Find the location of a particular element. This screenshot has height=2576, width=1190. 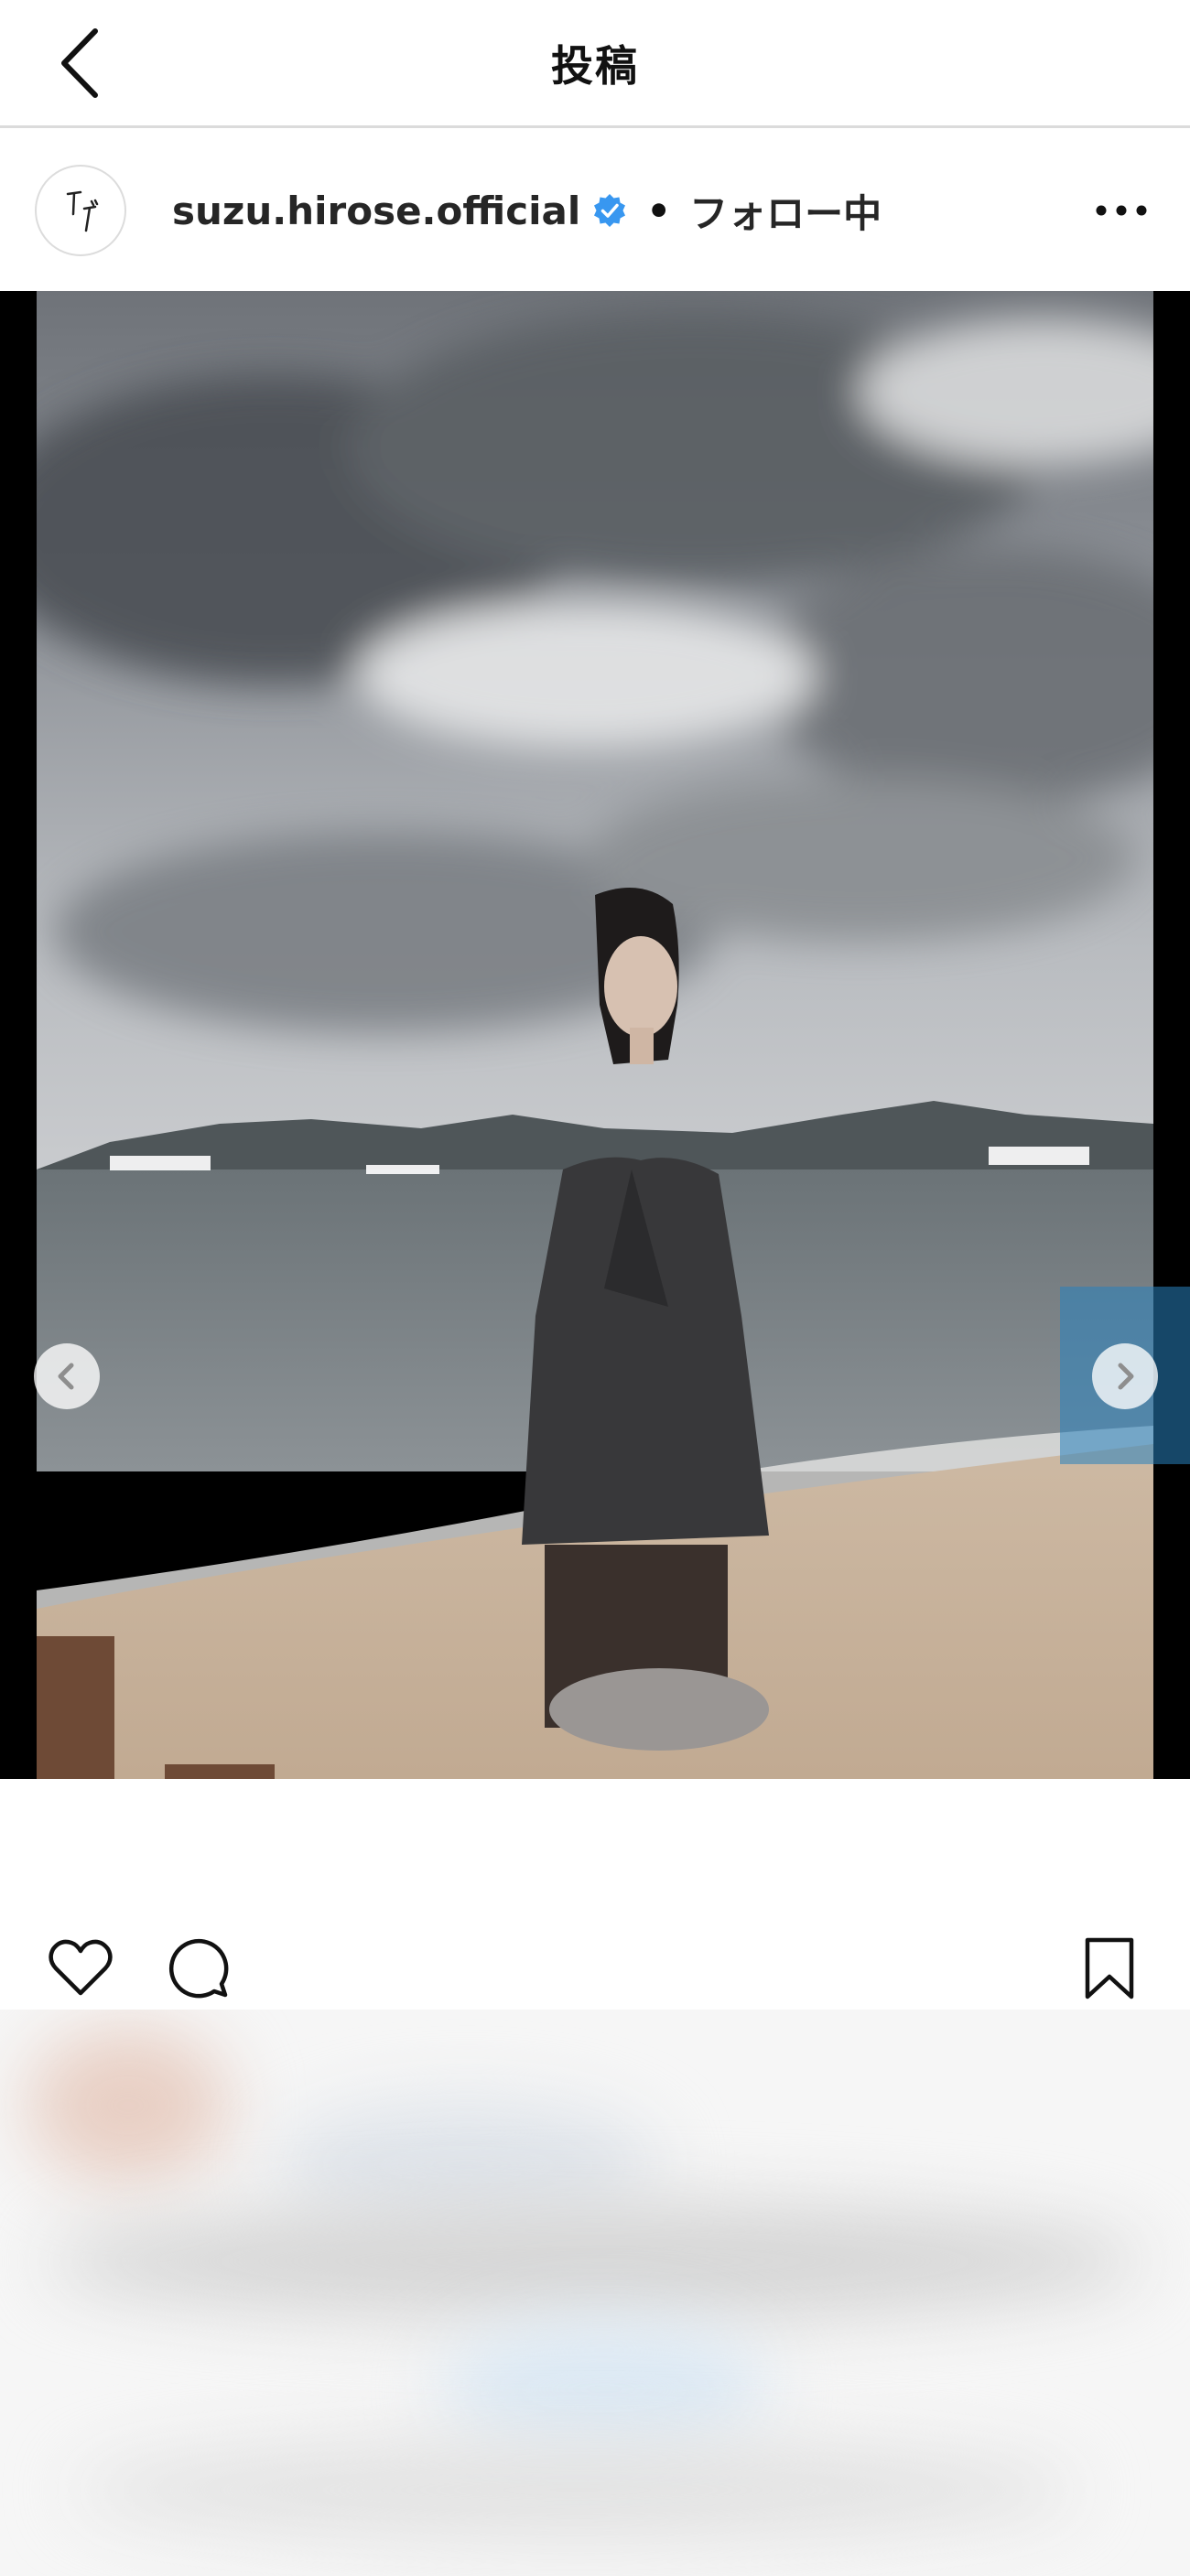

bookmark-icon is located at coordinates (1109, 1968).